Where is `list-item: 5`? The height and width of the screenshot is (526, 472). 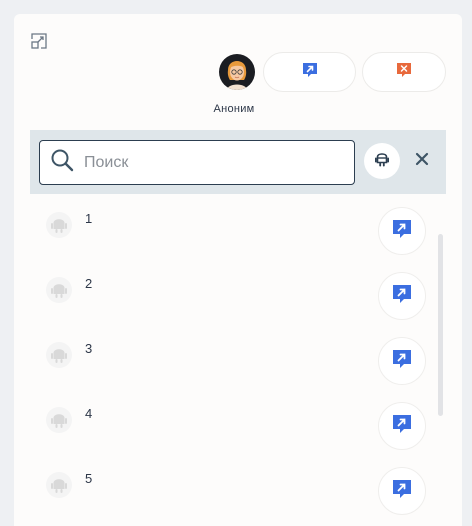
list-item: 5 is located at coordinates (238, 490).